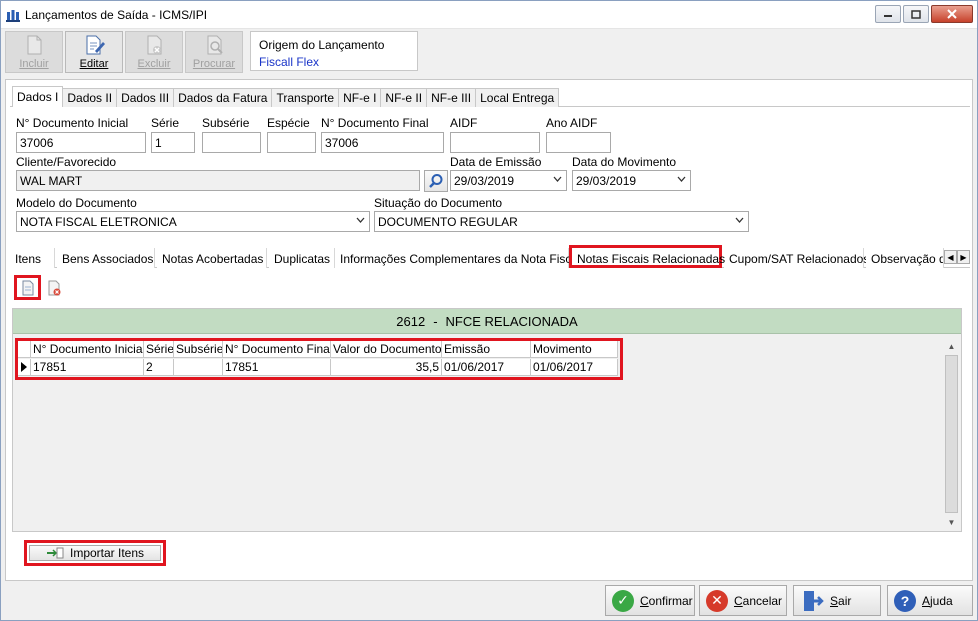 This screenshot has height=621, width=978. I want to click on delete-related-note-button, so click(53, 287).